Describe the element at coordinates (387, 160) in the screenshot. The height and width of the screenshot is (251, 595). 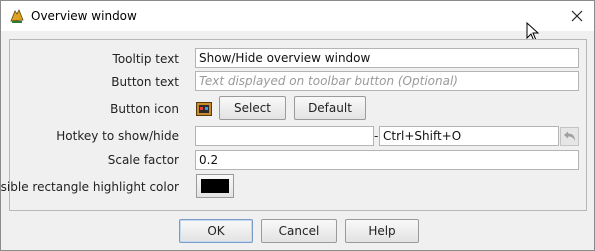
I see `scale-factor-field: 0.2` at that location.